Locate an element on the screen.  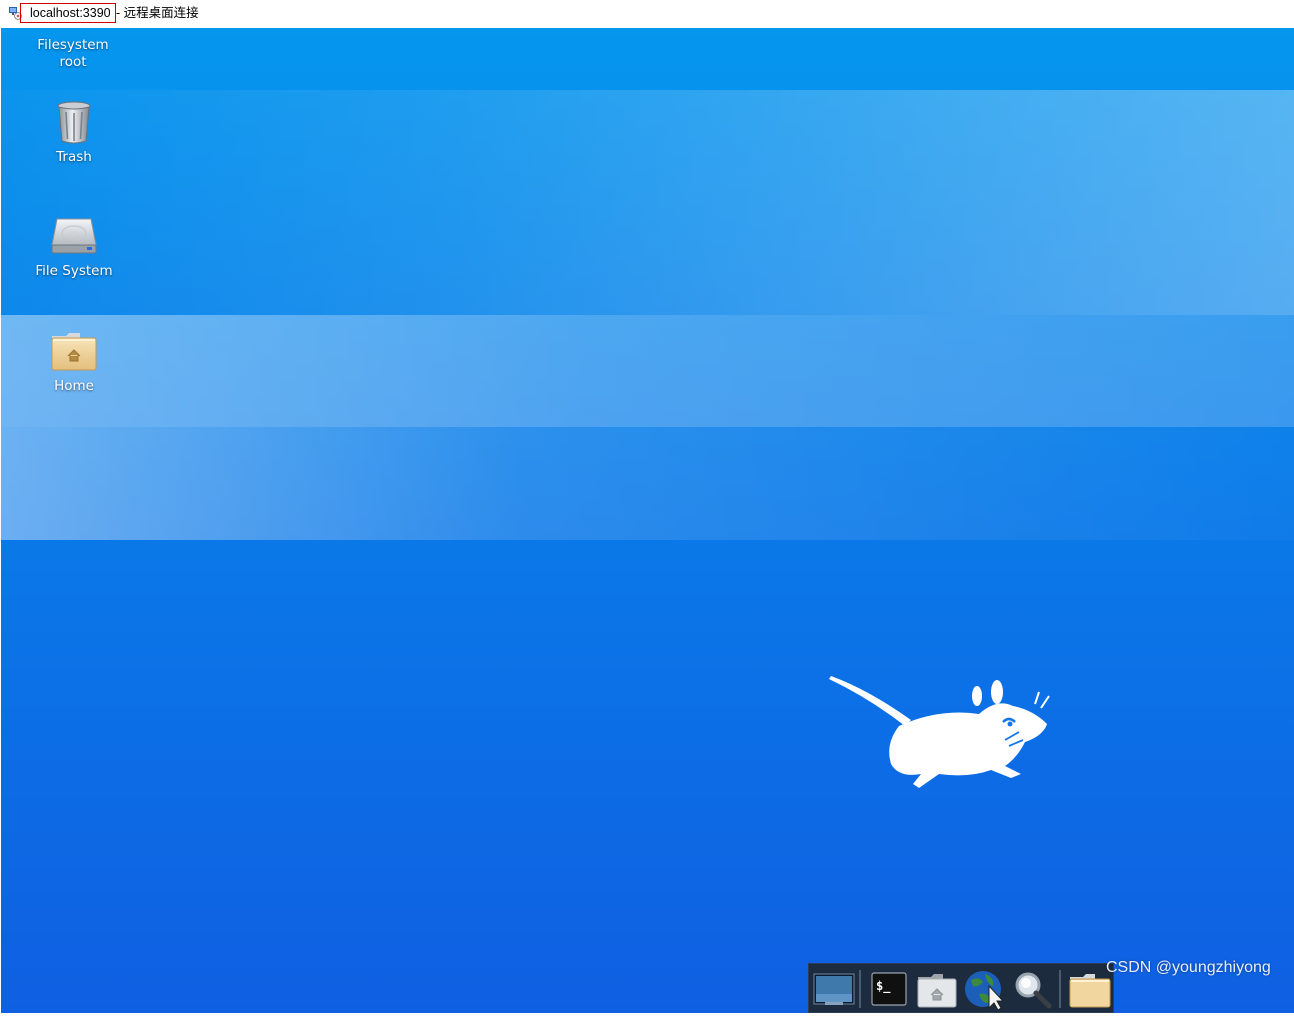
trash-icon is located at coordinates (74, 122).